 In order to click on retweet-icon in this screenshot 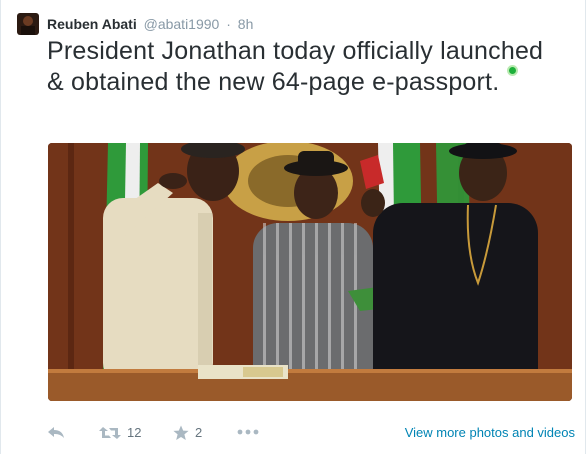, I will do `click(110, 433)`.